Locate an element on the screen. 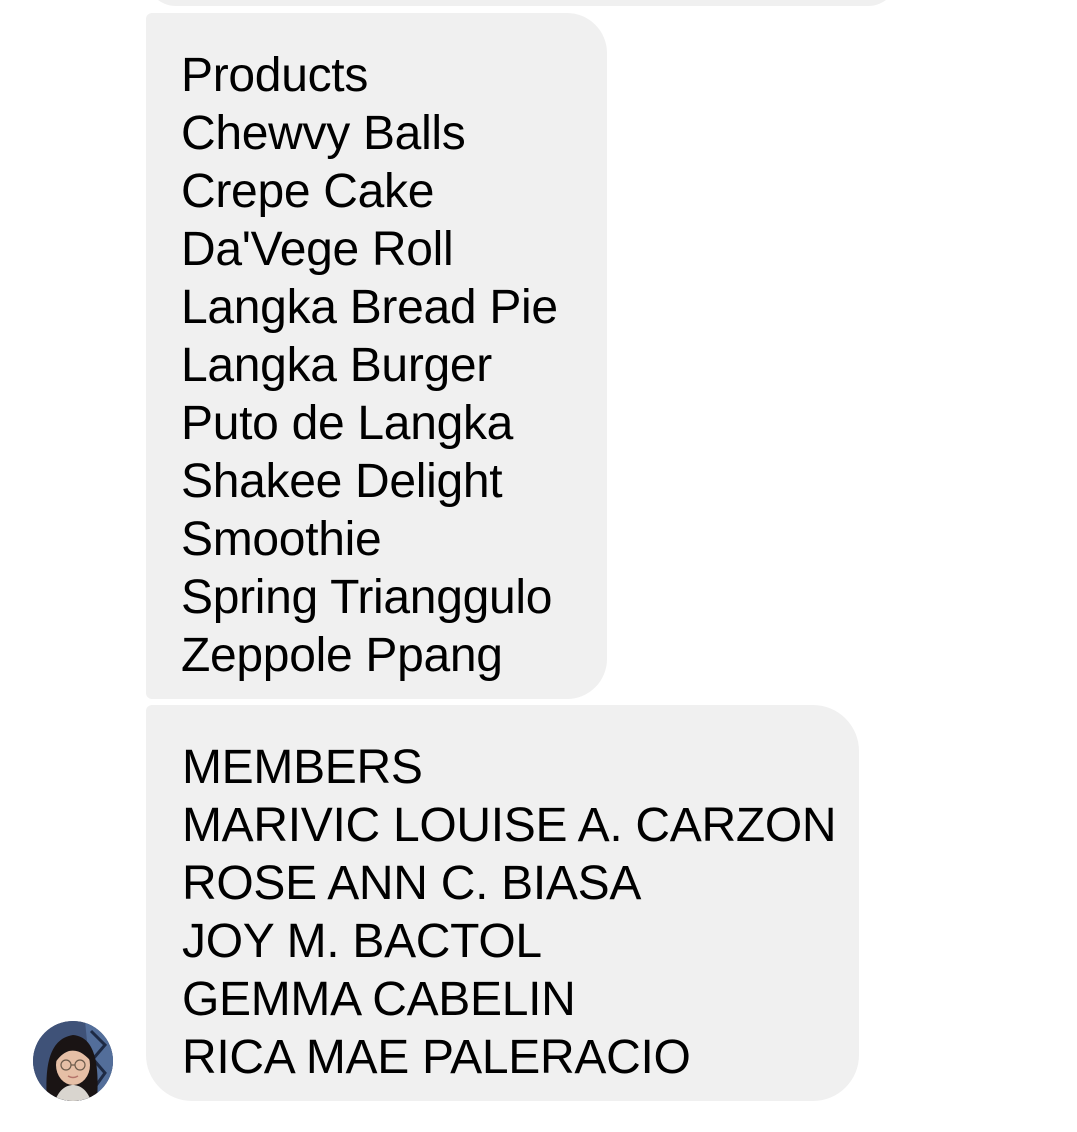 The height and width of the screenshot is (1132, 1077). user-avatar-photo-icon is located at coordinates (73, 1061).